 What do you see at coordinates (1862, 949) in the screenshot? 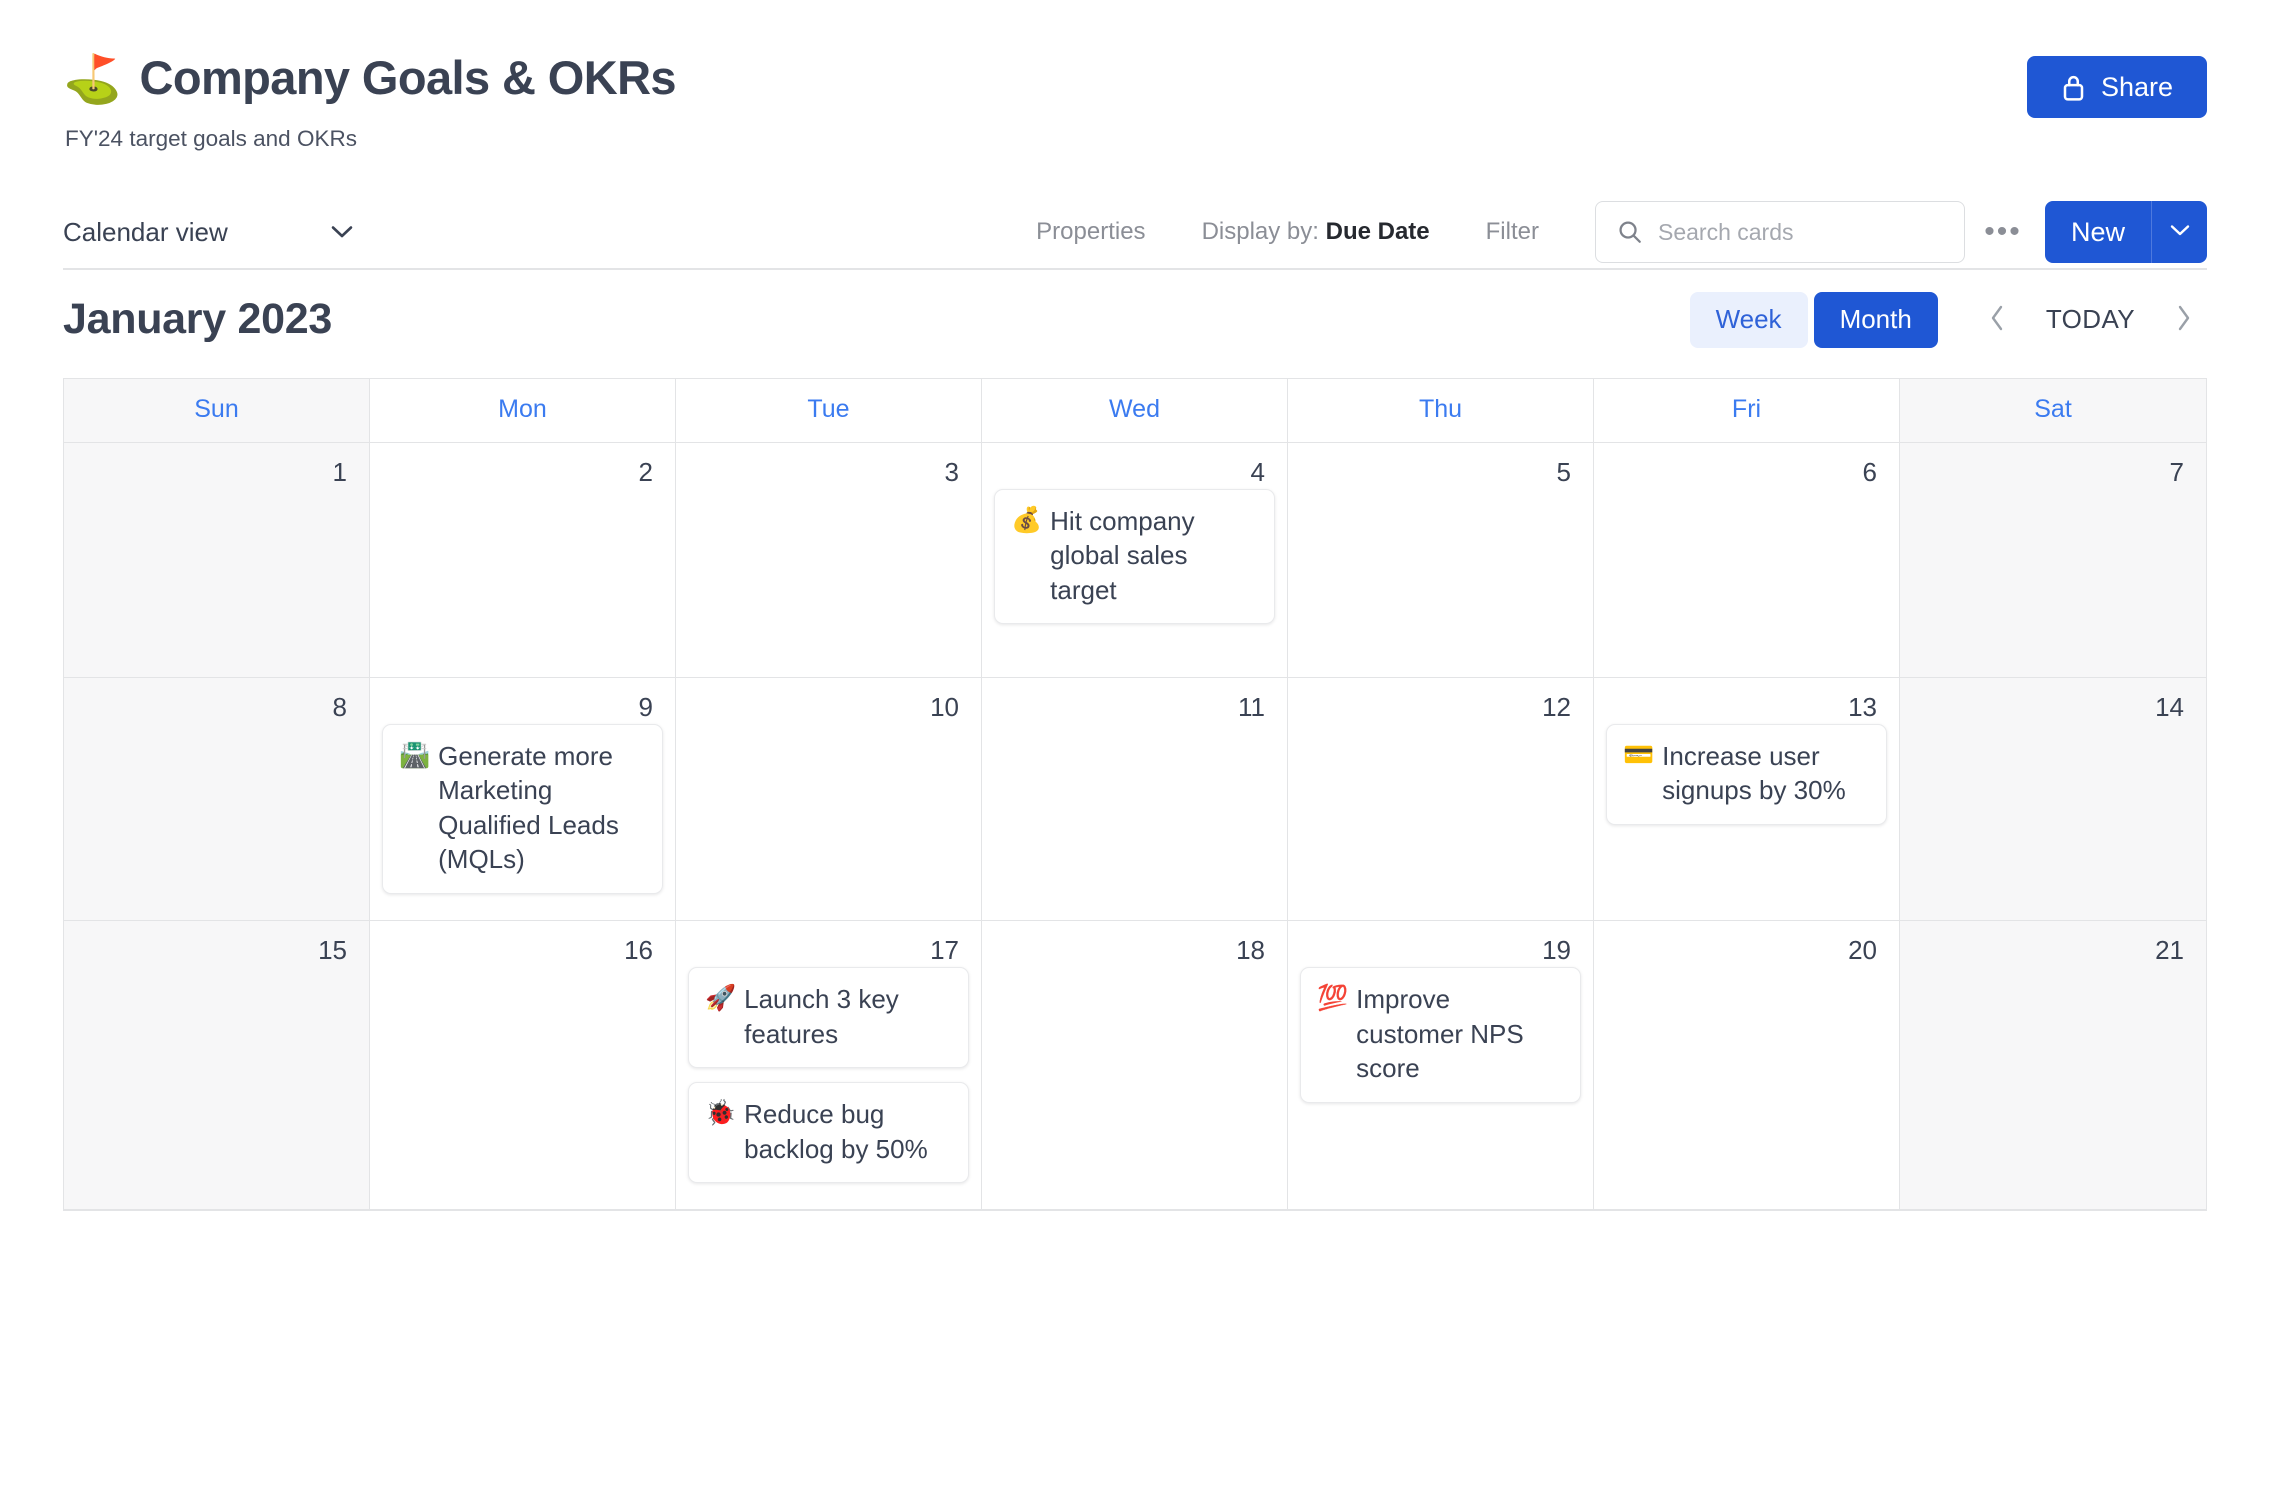
I see `day-number: 20` at bounding box center [1862, 949].